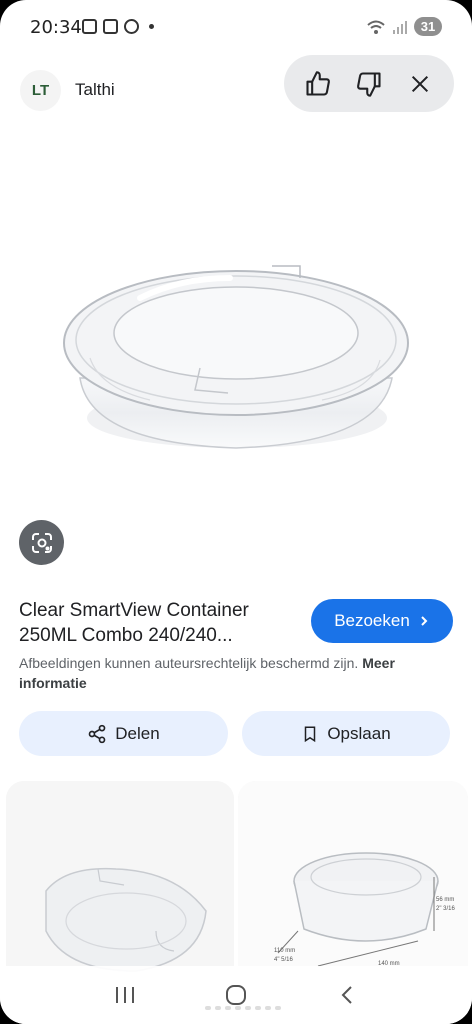 The height and width of the screenshot is (1024, 472). I want to click on close-icon, so click(420, 83).